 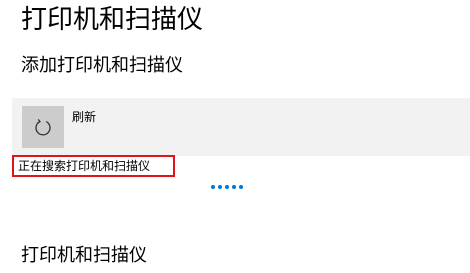 What do you see at coordinates (84, 117) in the screenshot?
I see `refresh-label: 刷新` at bounding box center [84, 117].